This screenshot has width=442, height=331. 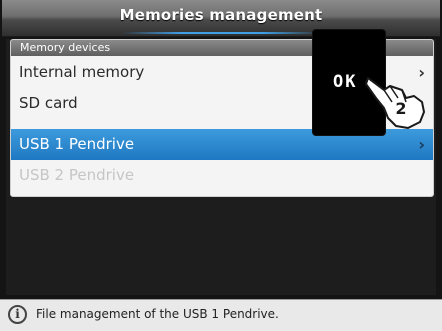 What do you see at coordinates (77, 175) in the screenshot?
I see `list-item-label: USB 2 Pendrive` at bounding box center [77, 175].